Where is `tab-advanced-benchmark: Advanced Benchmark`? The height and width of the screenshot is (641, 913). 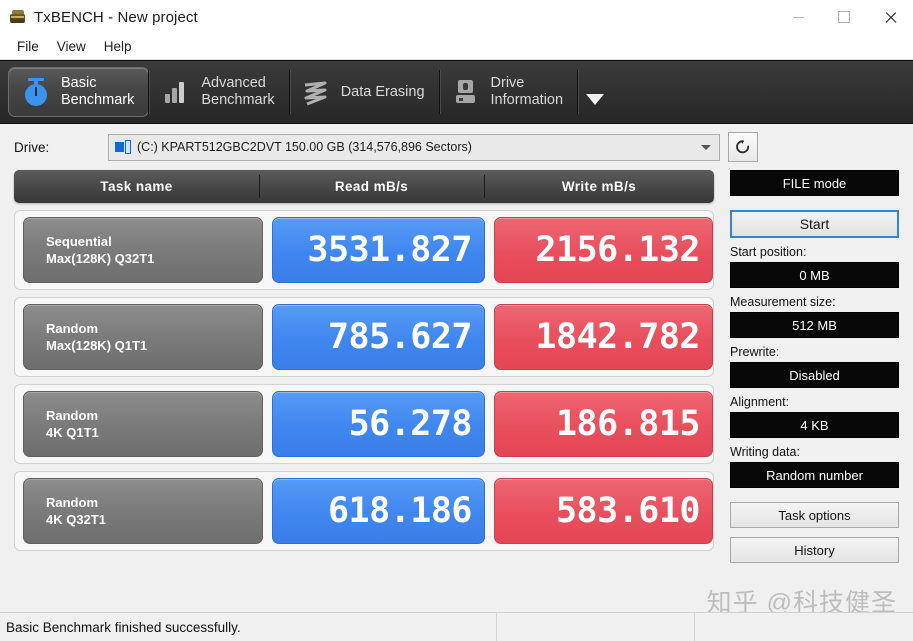
tab-advanced-benchmark: Advanced Benchmark is located at coordinates (218, 92).